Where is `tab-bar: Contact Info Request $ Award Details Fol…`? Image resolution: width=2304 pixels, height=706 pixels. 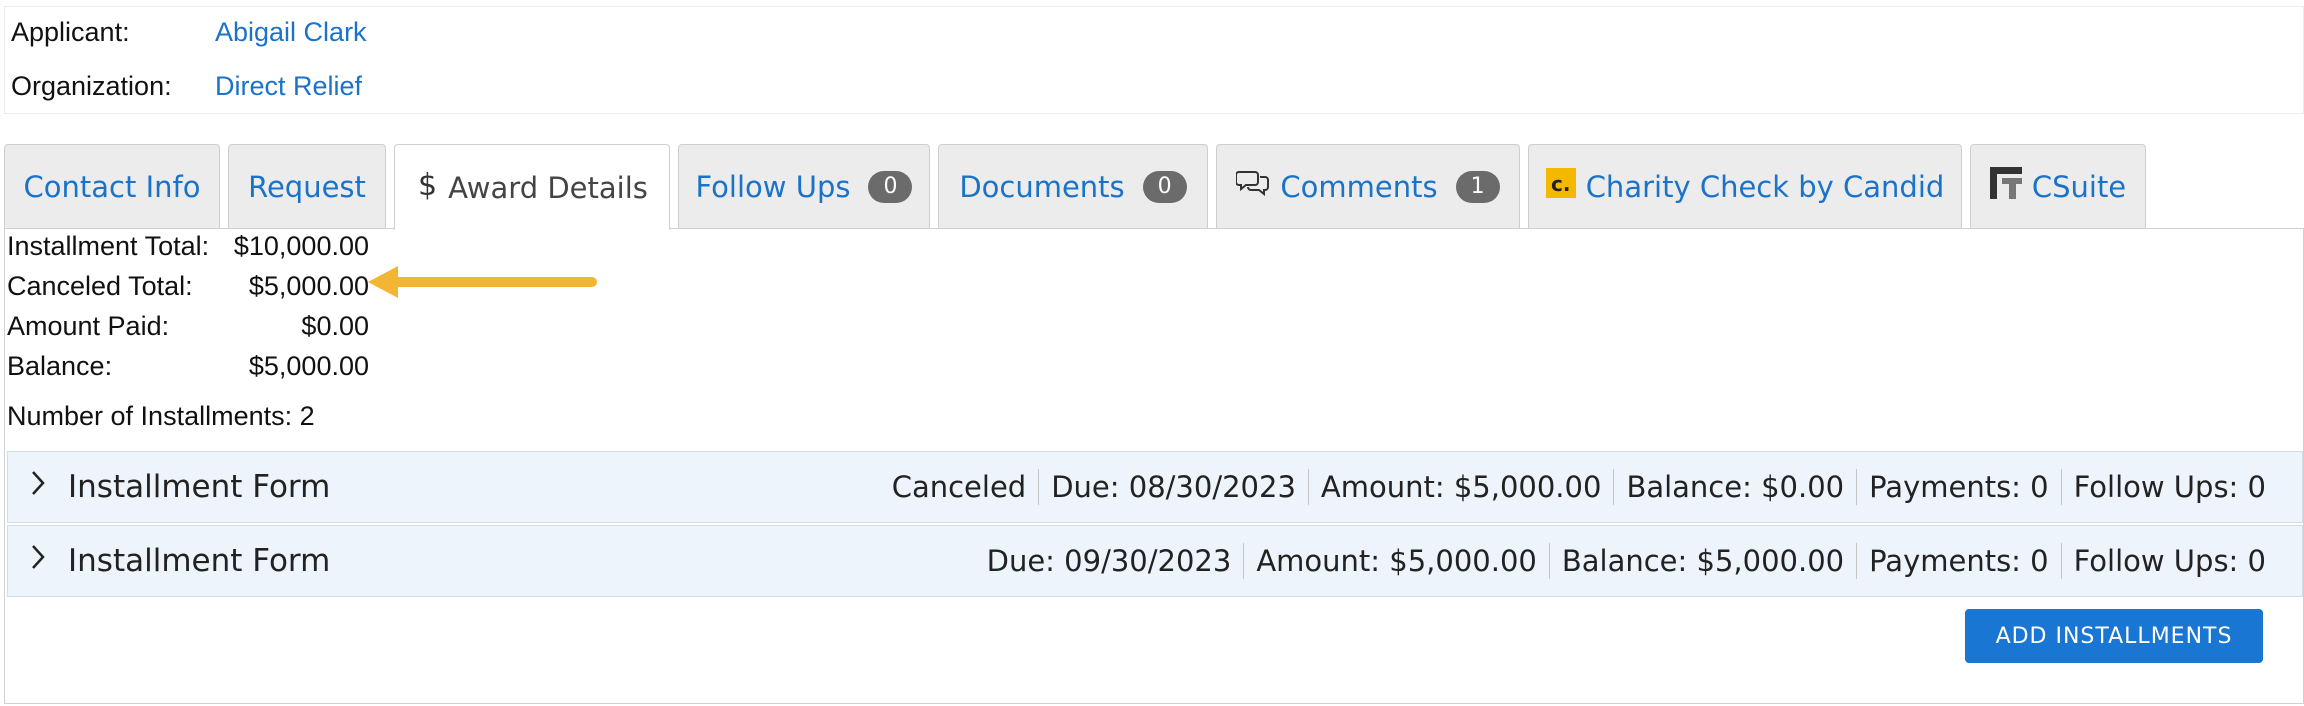
tab-bar: Contact Info Request $ Award Details Fol… is located at coordinates (1152, 187).